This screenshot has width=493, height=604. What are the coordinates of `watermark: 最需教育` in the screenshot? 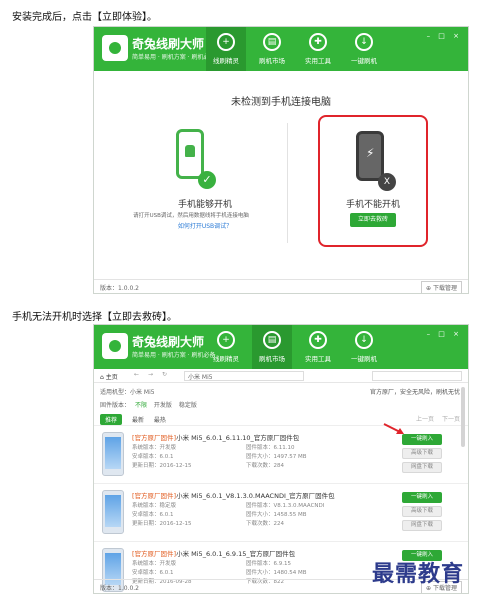 It's located at (418, 574).